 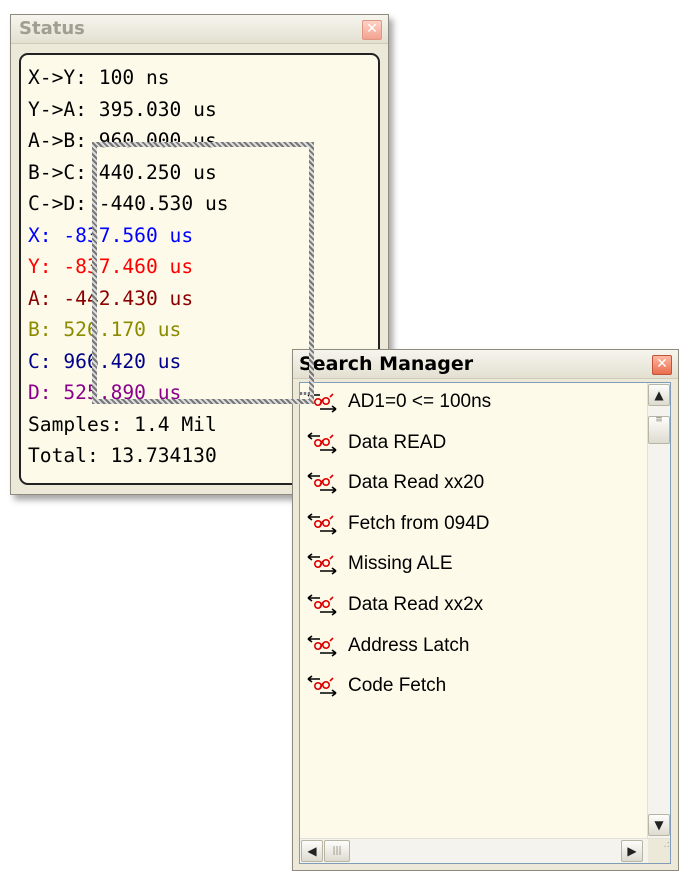 What do you see at coordinates (199, 29) in the screenshot?
I see `status-titlebar: Status ✕` at bounding box center [199, 29].